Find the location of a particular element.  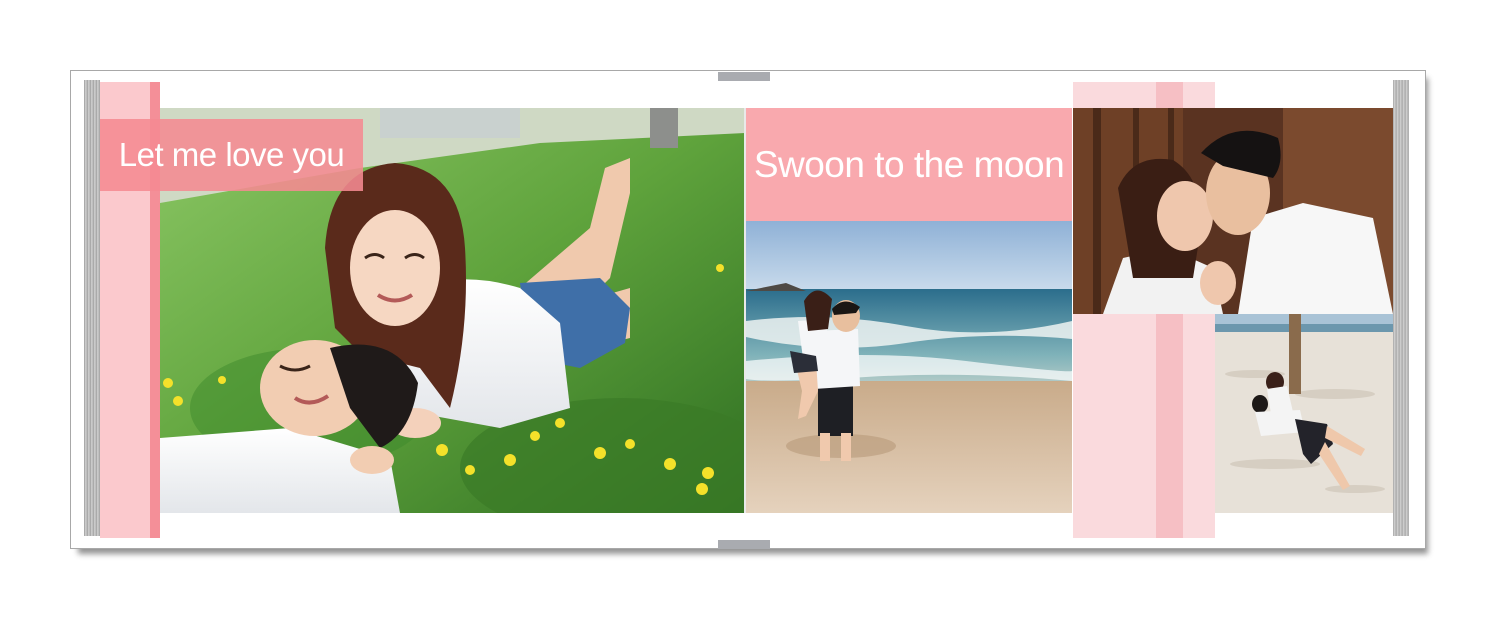

photo-couple-on-beach is located at coordinates (909, 367).